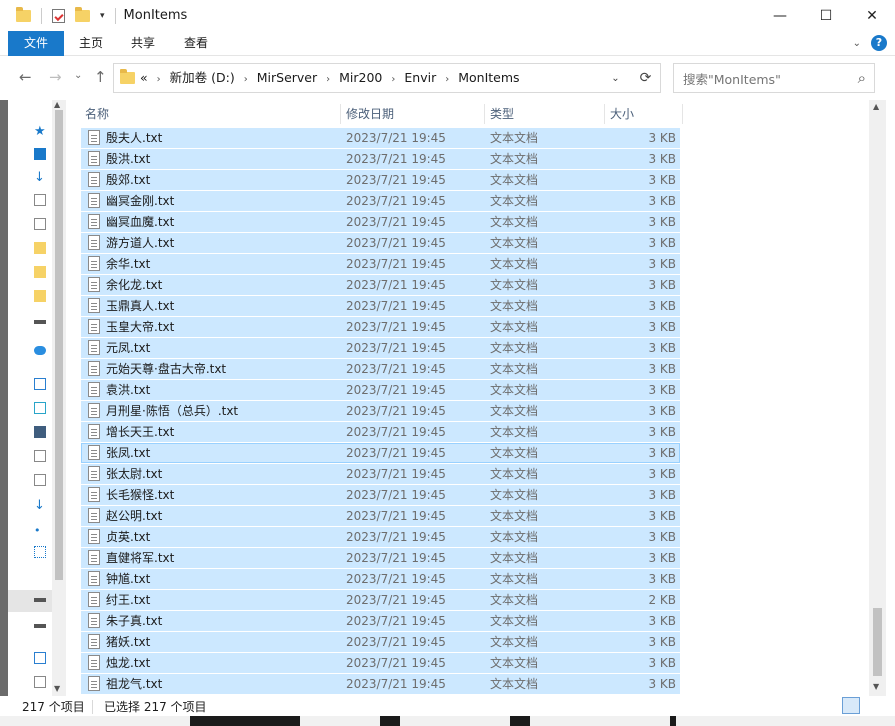 The width and height of the screenshot is (895, 726). What do you see at coordinates (134, 138) in the screenshot?
I see `file-name: 殷夫人.txt` at bounding box center [134, 138].